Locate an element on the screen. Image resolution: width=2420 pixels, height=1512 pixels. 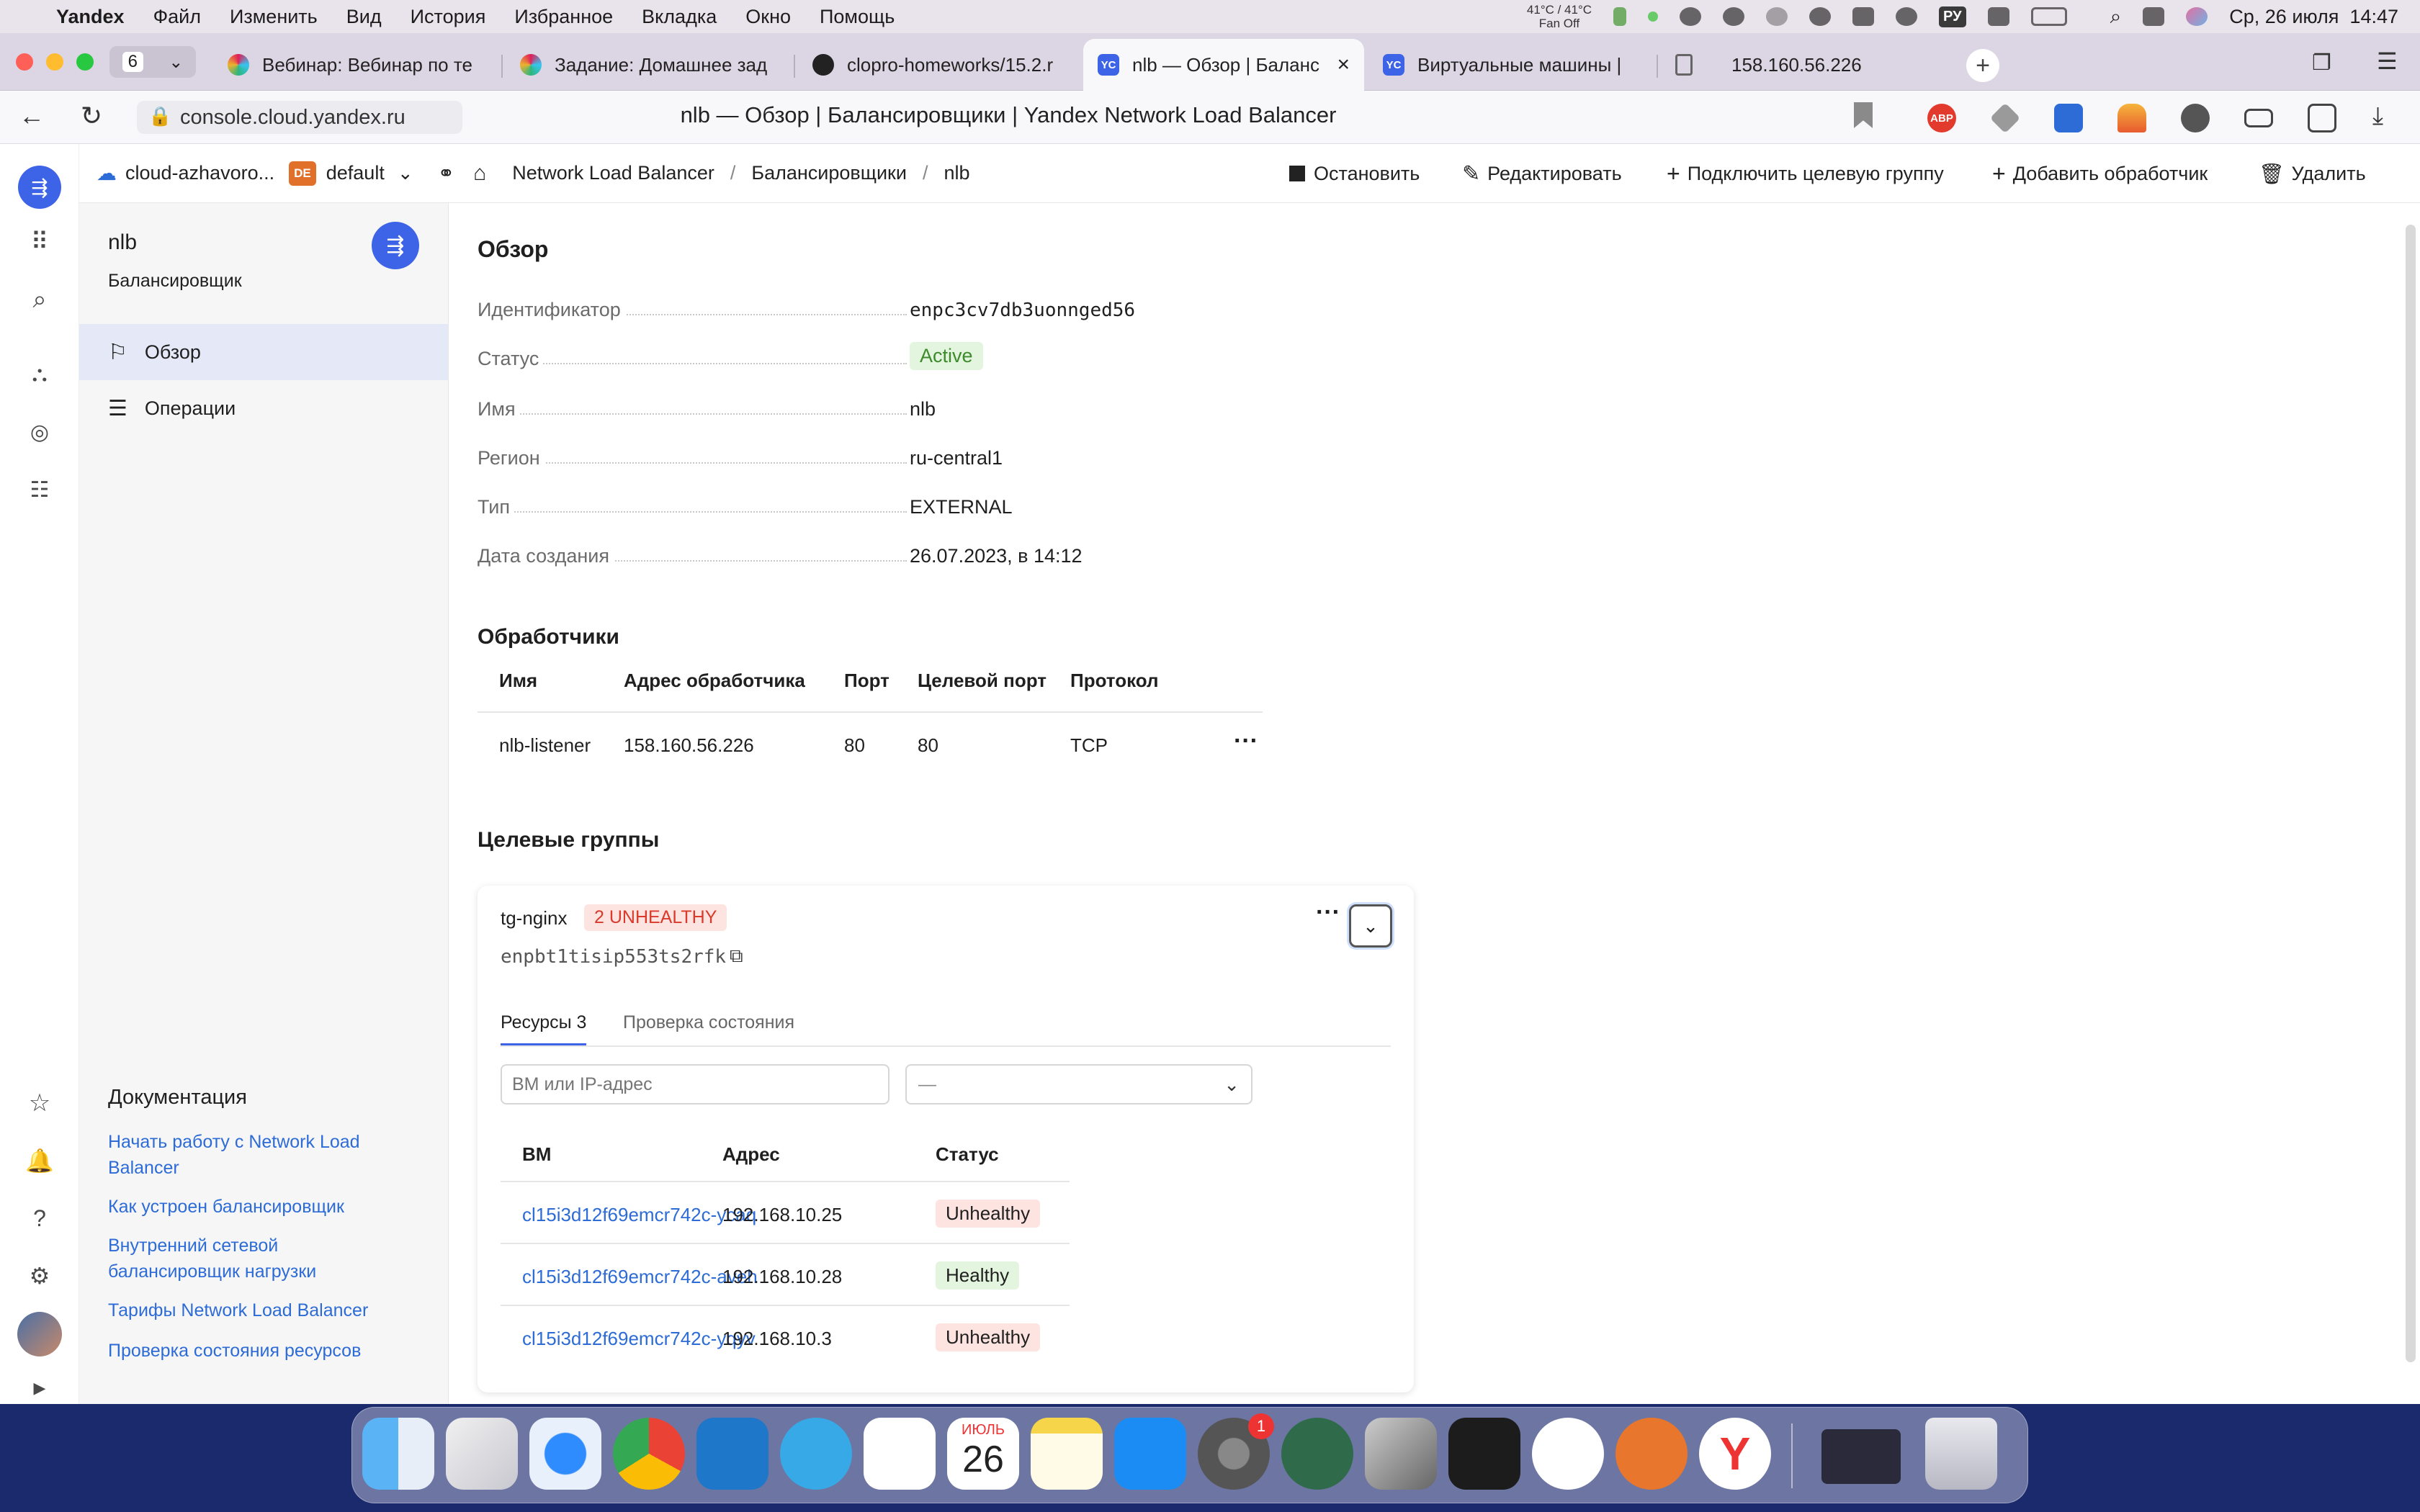
action-attach-group-button: + Подключить целевую группу is located at coordinates (1805, 173).